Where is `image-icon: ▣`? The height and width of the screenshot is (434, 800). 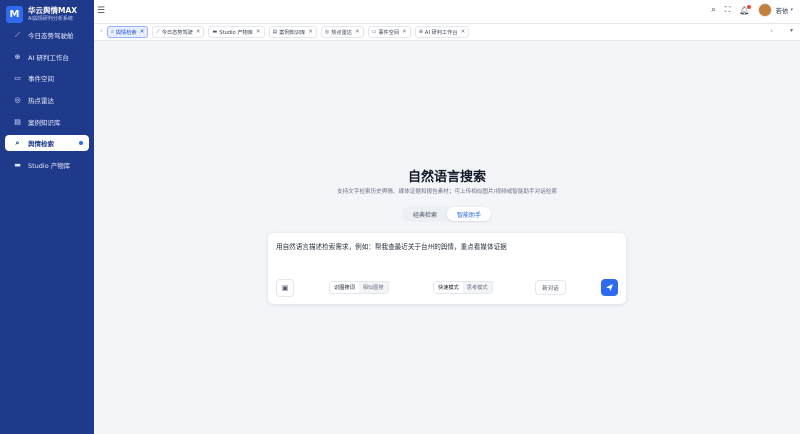 image-icon: ▣ is located at coordinates (285, 288).